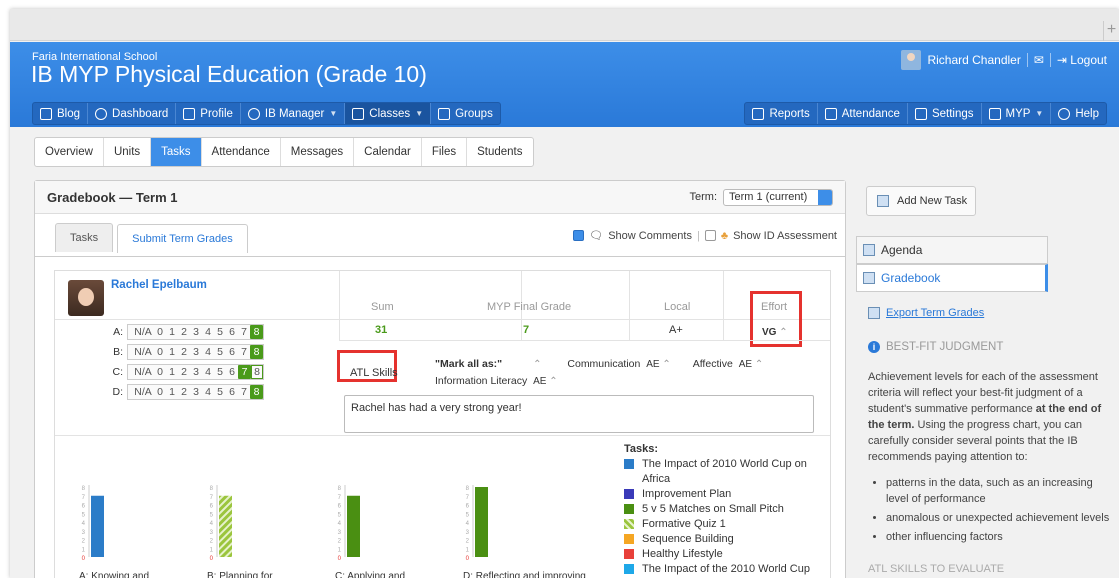 This screenshot has width=1119, height=578. I want to click on new-tab-plus-icon: +, so click(1111, 31).